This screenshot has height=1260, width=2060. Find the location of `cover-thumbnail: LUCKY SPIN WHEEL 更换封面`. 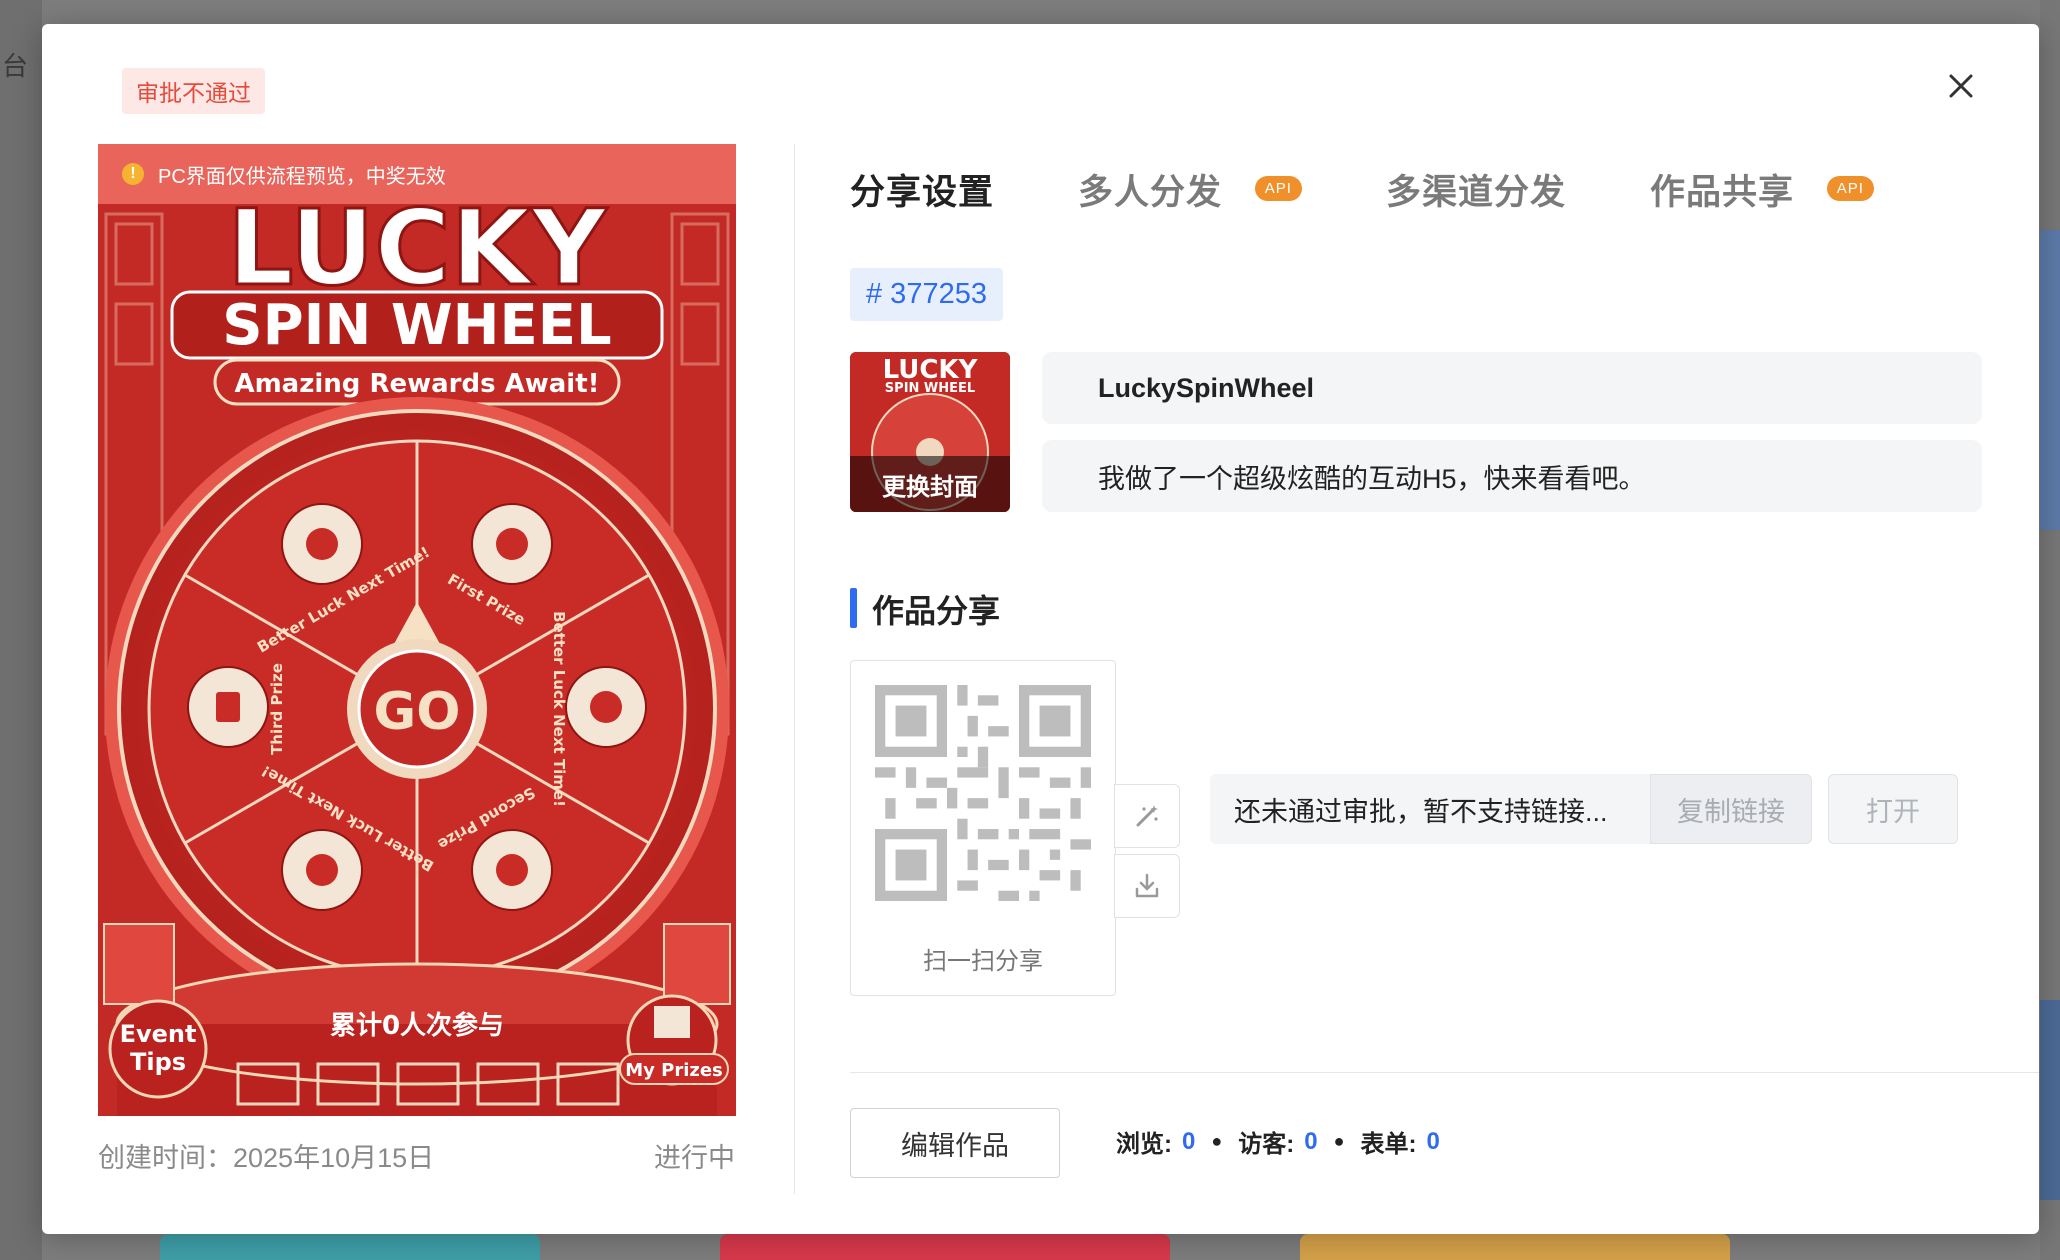

cover-thumbnail: LUCKY SPIN WHEEL 更换封面 is located at coordinates (930, 432).